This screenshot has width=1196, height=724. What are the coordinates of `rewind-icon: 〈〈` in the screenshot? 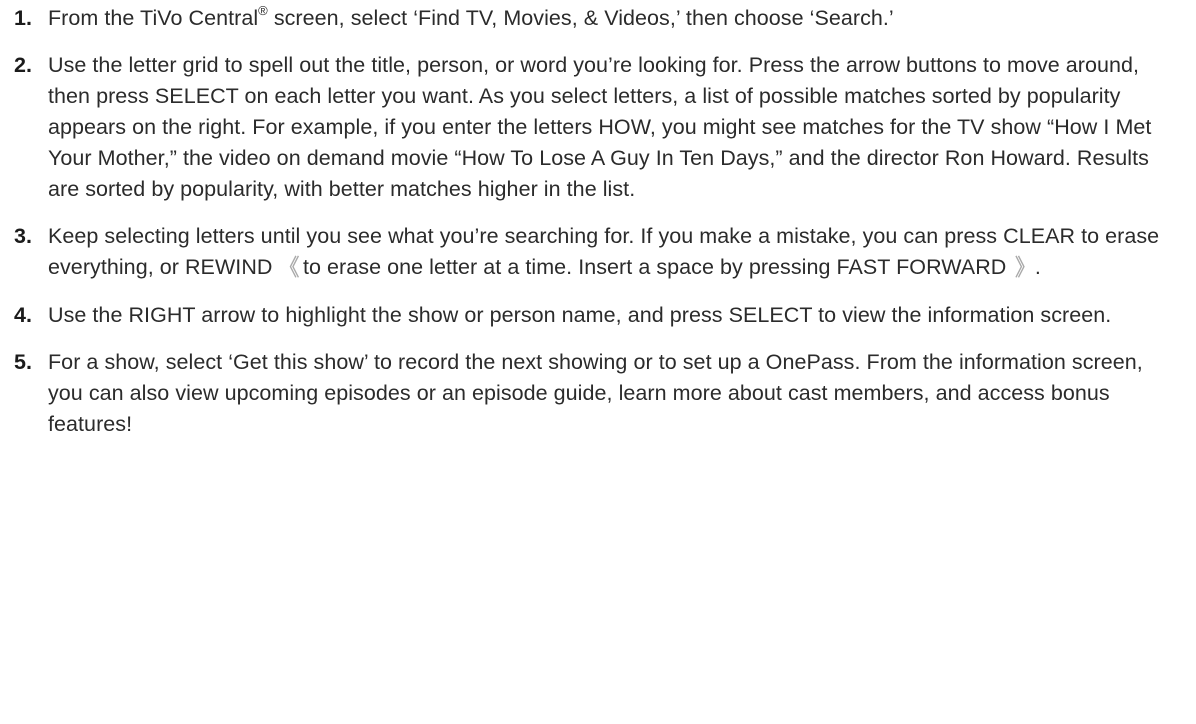 It's located at (288, 268).